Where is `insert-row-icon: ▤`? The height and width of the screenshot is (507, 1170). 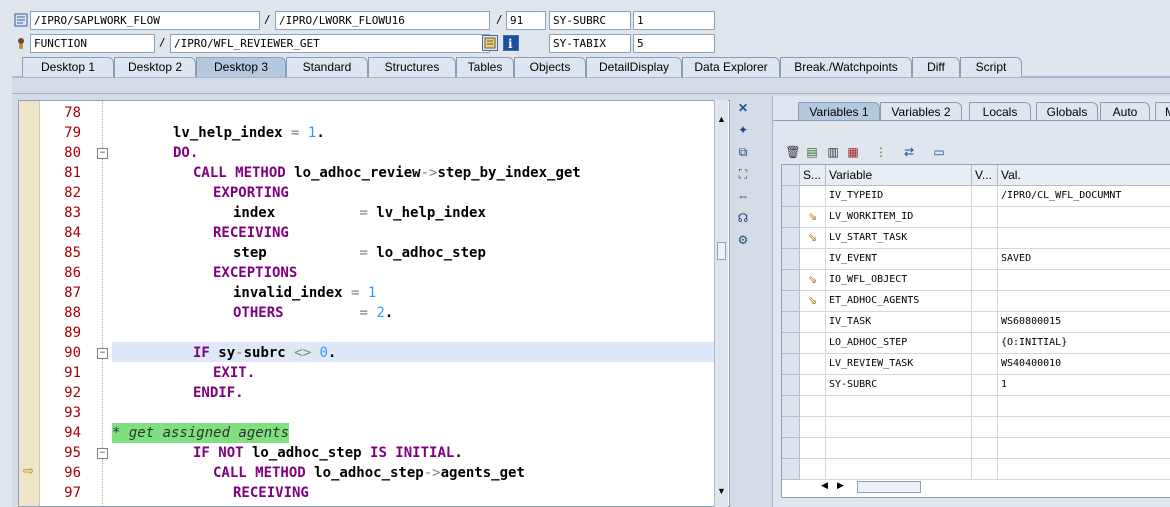 insert-row-icon: ▤ is located at coordinates (812, 152).